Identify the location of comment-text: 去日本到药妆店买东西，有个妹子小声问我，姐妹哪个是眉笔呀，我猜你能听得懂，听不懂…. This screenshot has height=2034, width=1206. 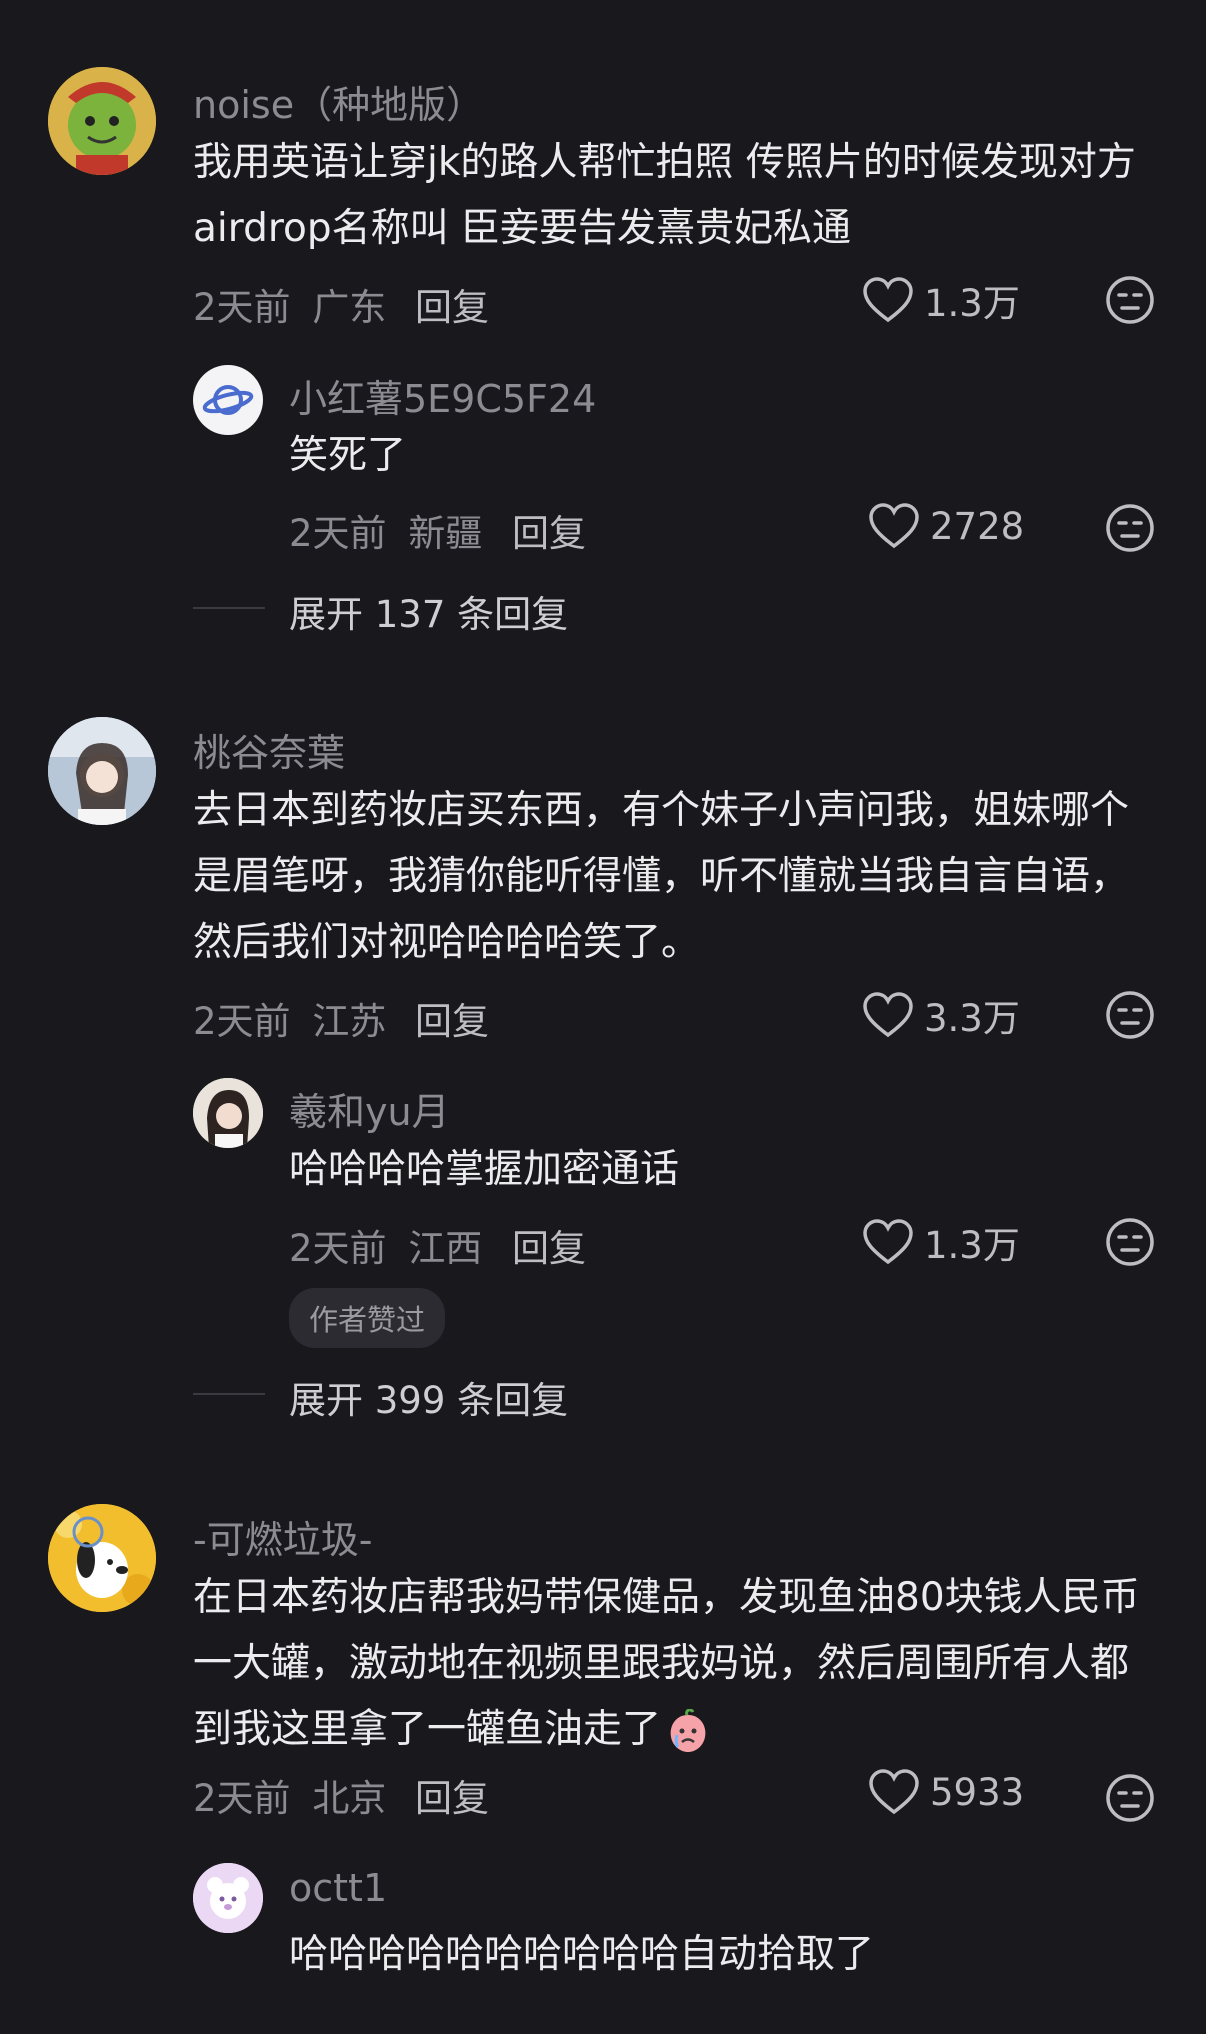
(661, 876).